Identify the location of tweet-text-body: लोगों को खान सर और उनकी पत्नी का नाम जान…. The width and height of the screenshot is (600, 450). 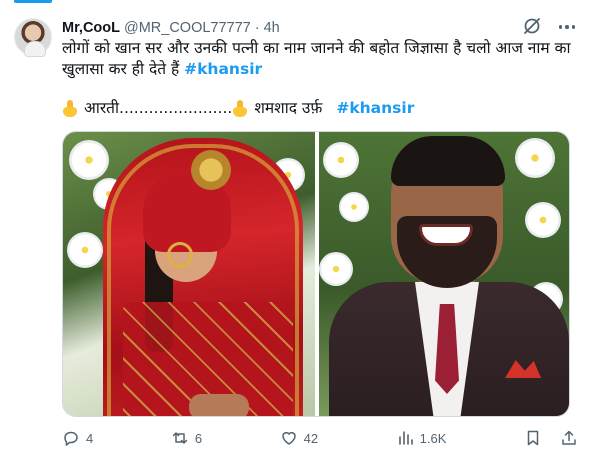
(316, 58).